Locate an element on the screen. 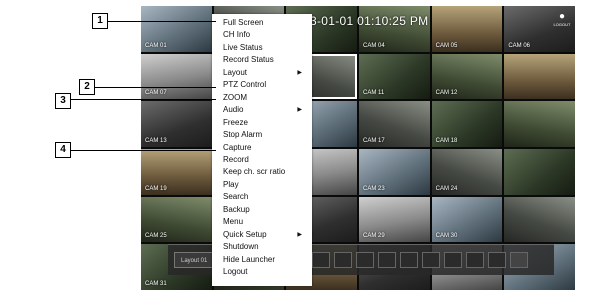 The height and width of the screenshot is (291, 590). menu-item: Freeze is located at coordinates (235, 122).